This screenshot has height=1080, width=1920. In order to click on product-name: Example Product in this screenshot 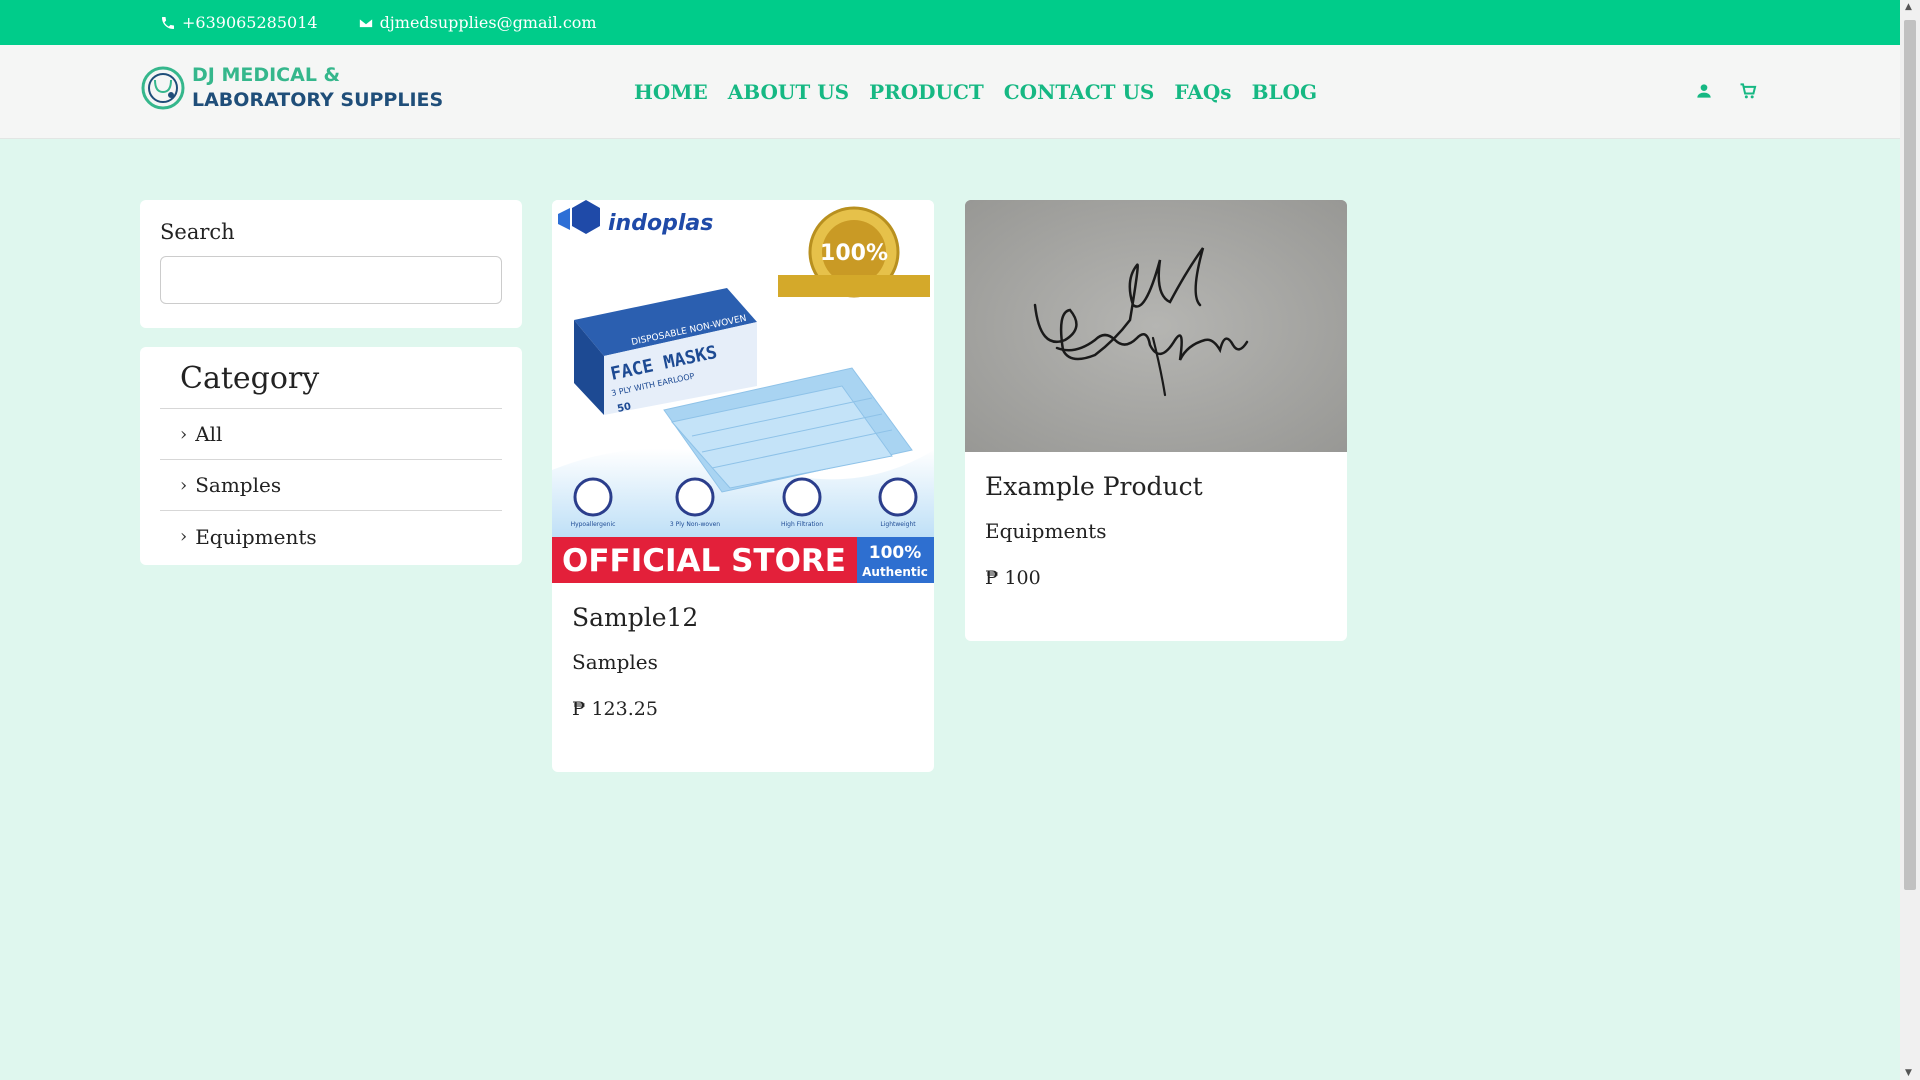, I will do `click(1156, 486)`.